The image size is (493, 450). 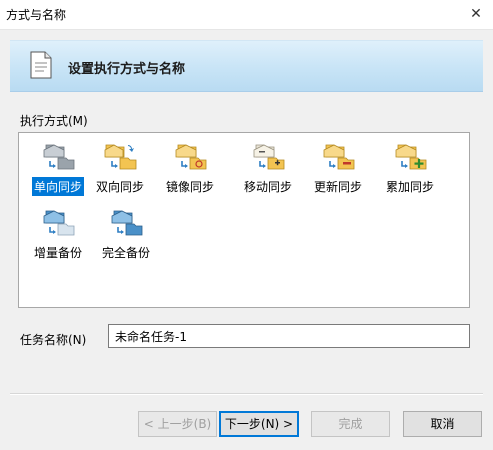 I want to click on window-title: 方式与名称, so click(x=36, y=15).